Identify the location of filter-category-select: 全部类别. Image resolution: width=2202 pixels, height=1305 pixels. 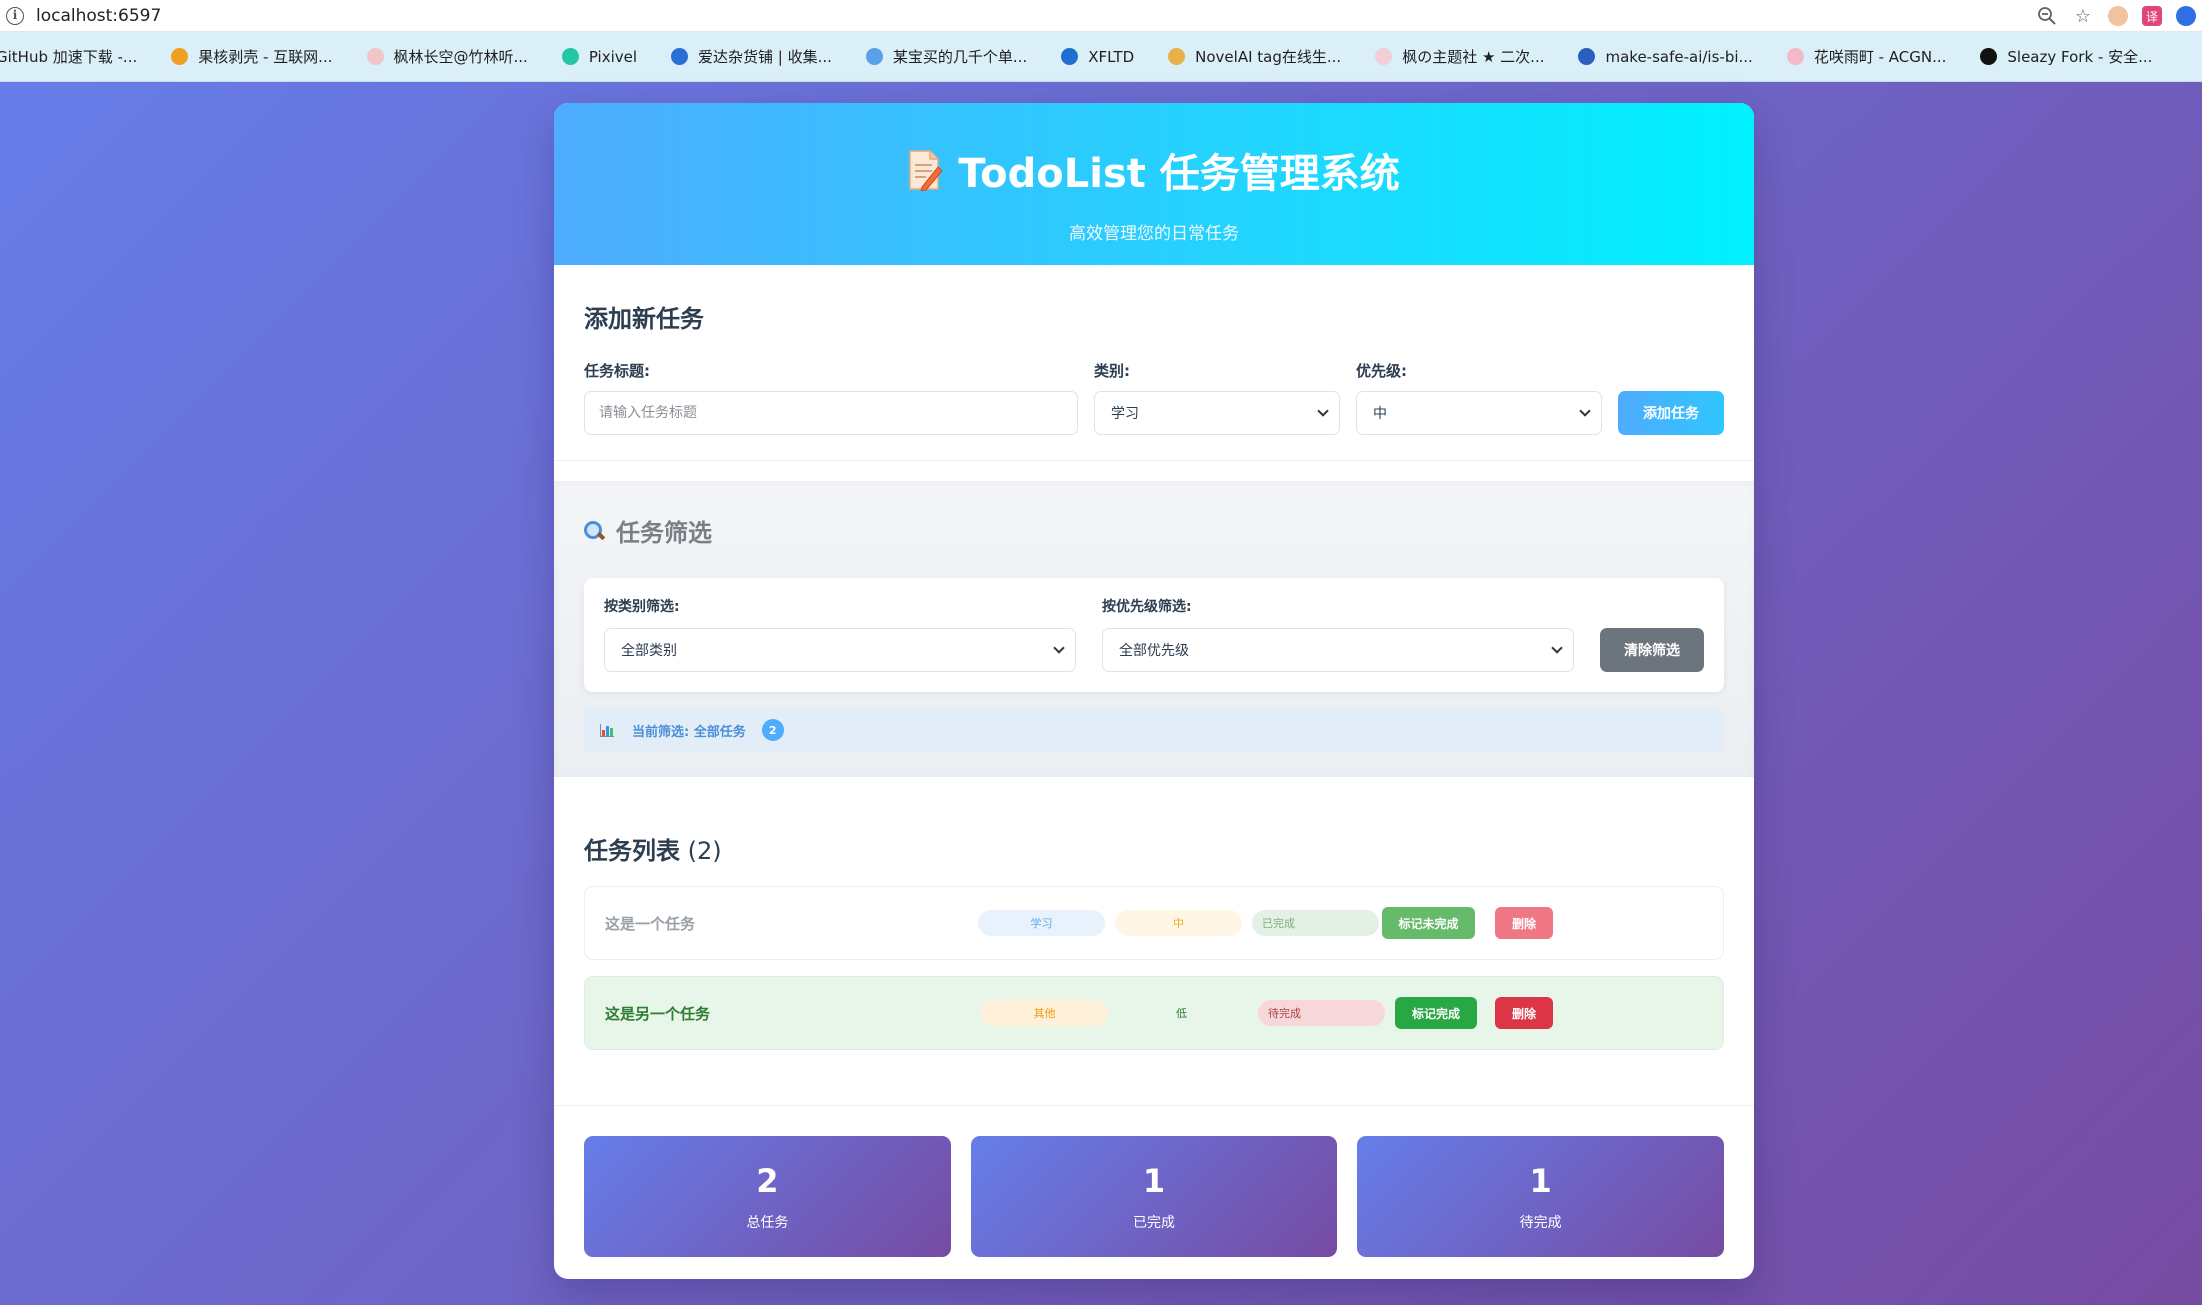
(840, 650).